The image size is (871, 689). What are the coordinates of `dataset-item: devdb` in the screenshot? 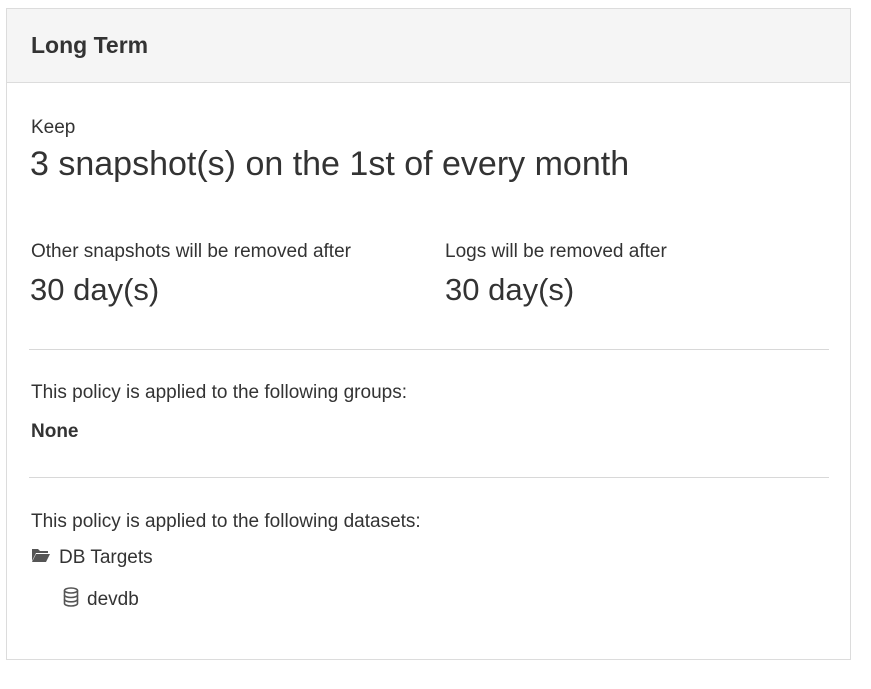 It's located at (101, 600).